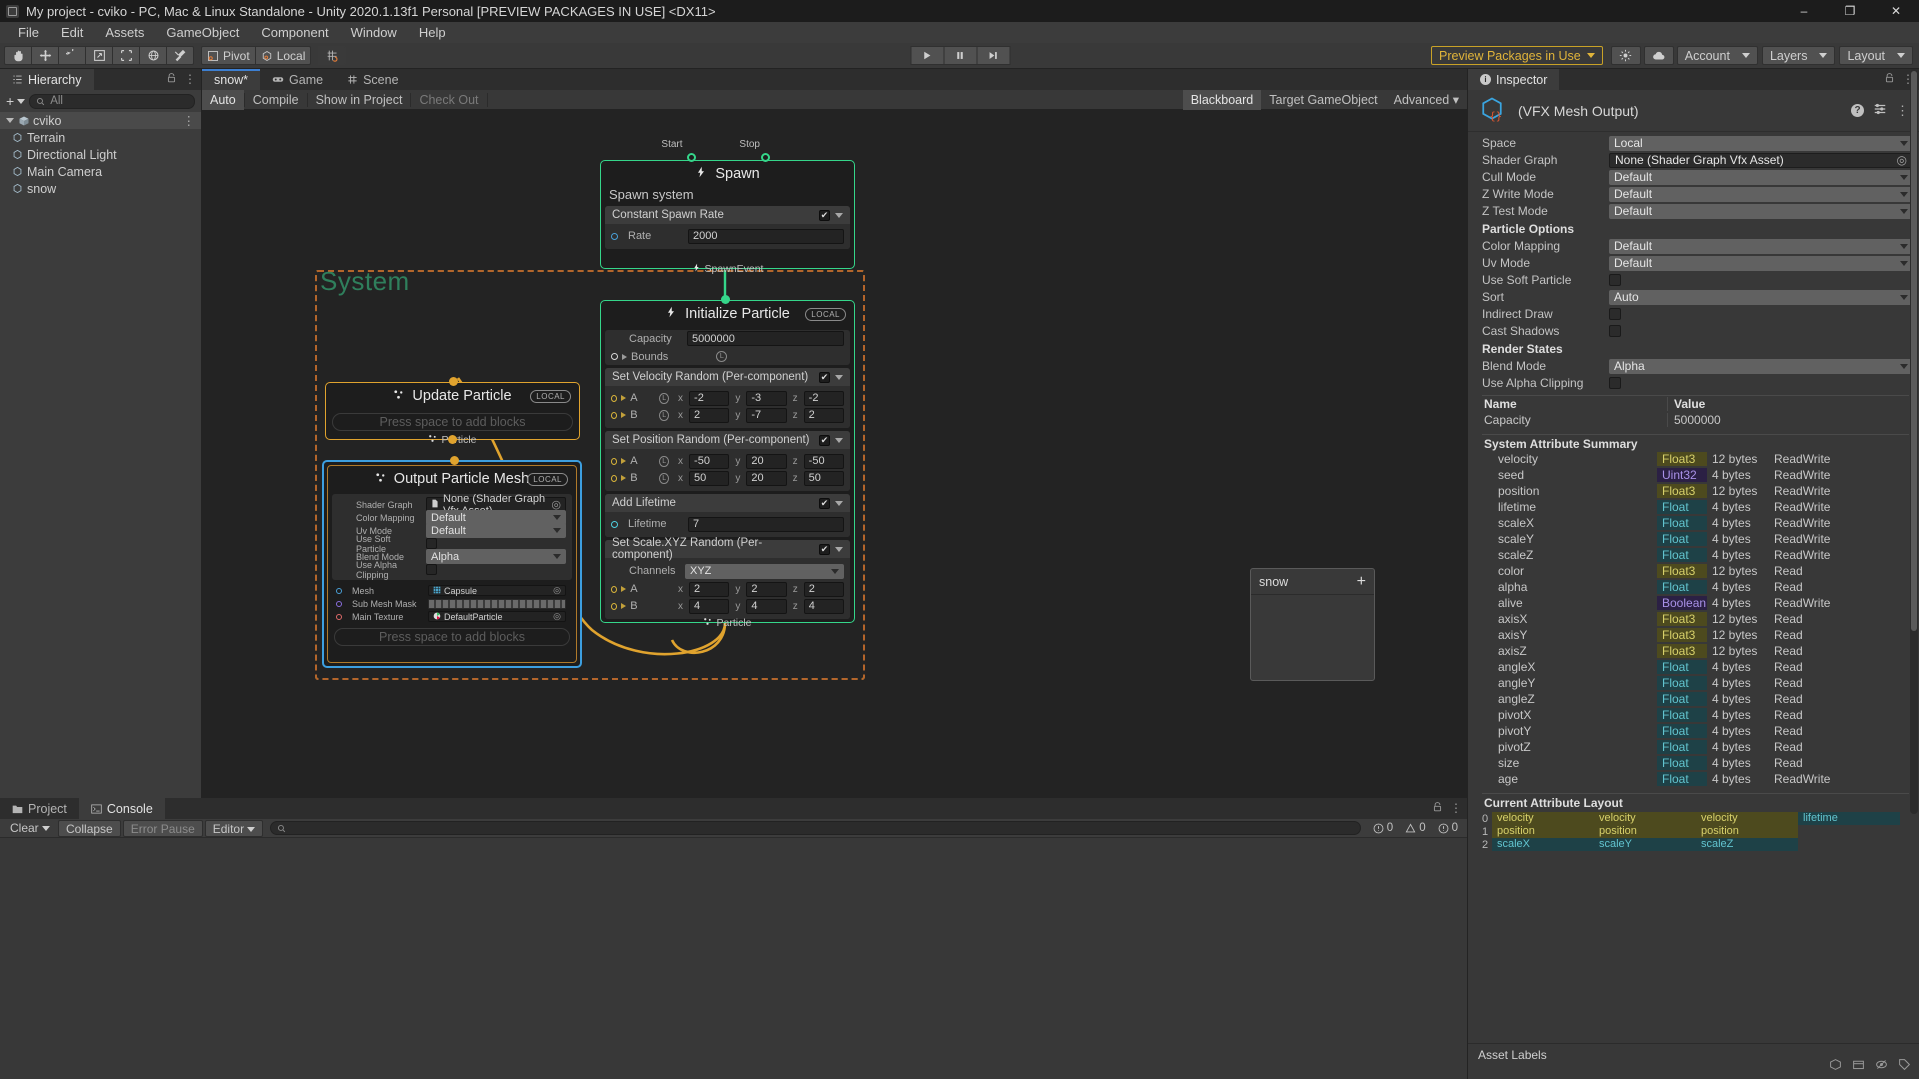 The width and height of the screenshot is (1919, 1079). Describe the element at coordinates (454, 460) in the screenshot. I see `output-in-port` at that location.